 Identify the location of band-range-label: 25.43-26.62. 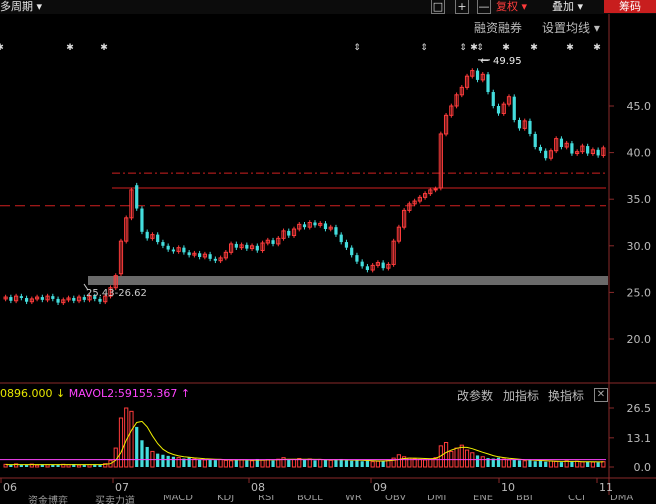
(116, 293).